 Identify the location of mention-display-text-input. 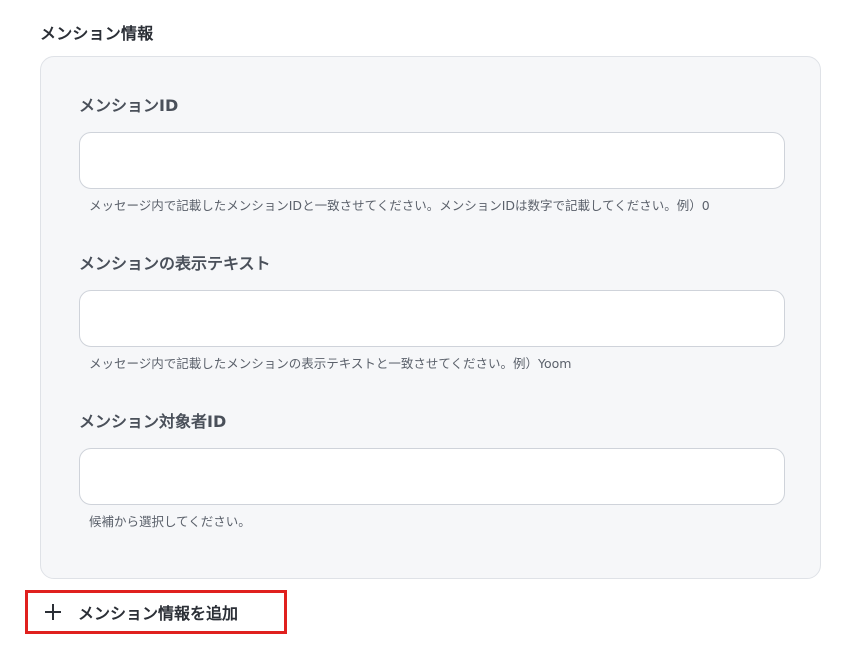
(432, 318).